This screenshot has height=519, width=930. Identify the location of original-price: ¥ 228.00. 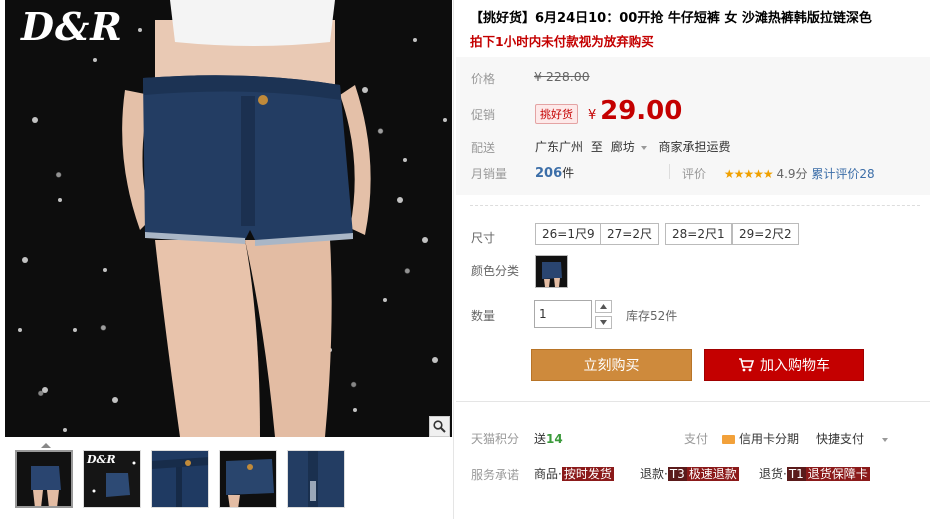
(562, 76).